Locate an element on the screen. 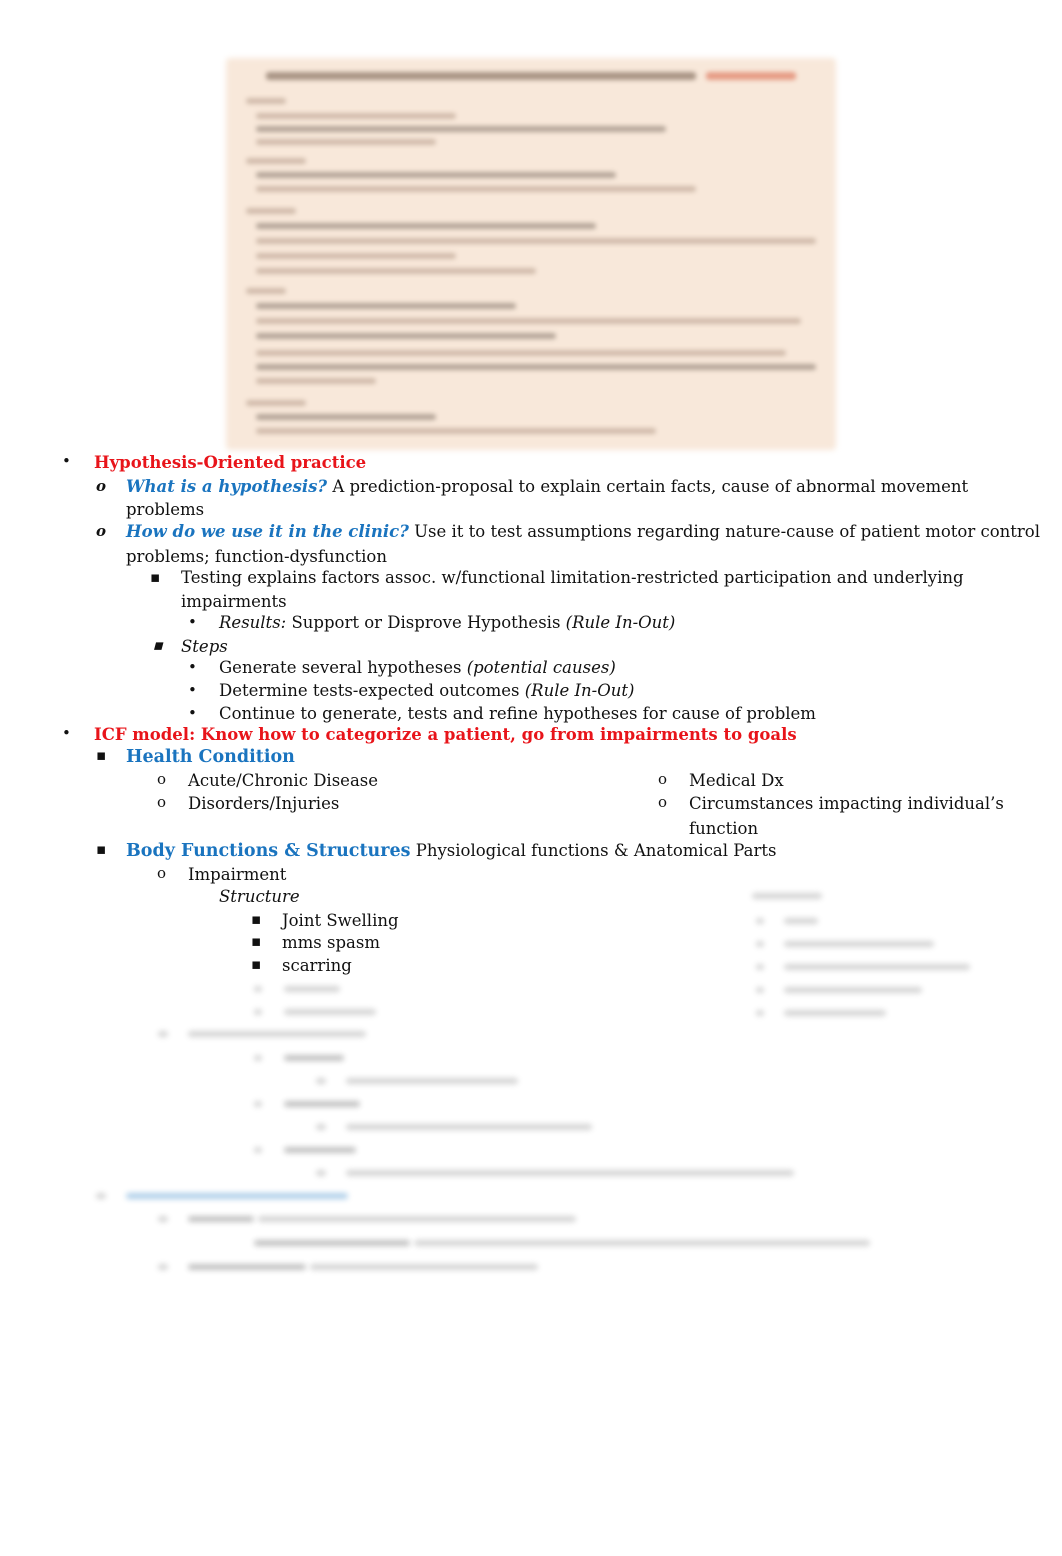 This screenshot has width=1062, height=1556. structure-item: Joint Swelling is located at coordinates (340, 920).